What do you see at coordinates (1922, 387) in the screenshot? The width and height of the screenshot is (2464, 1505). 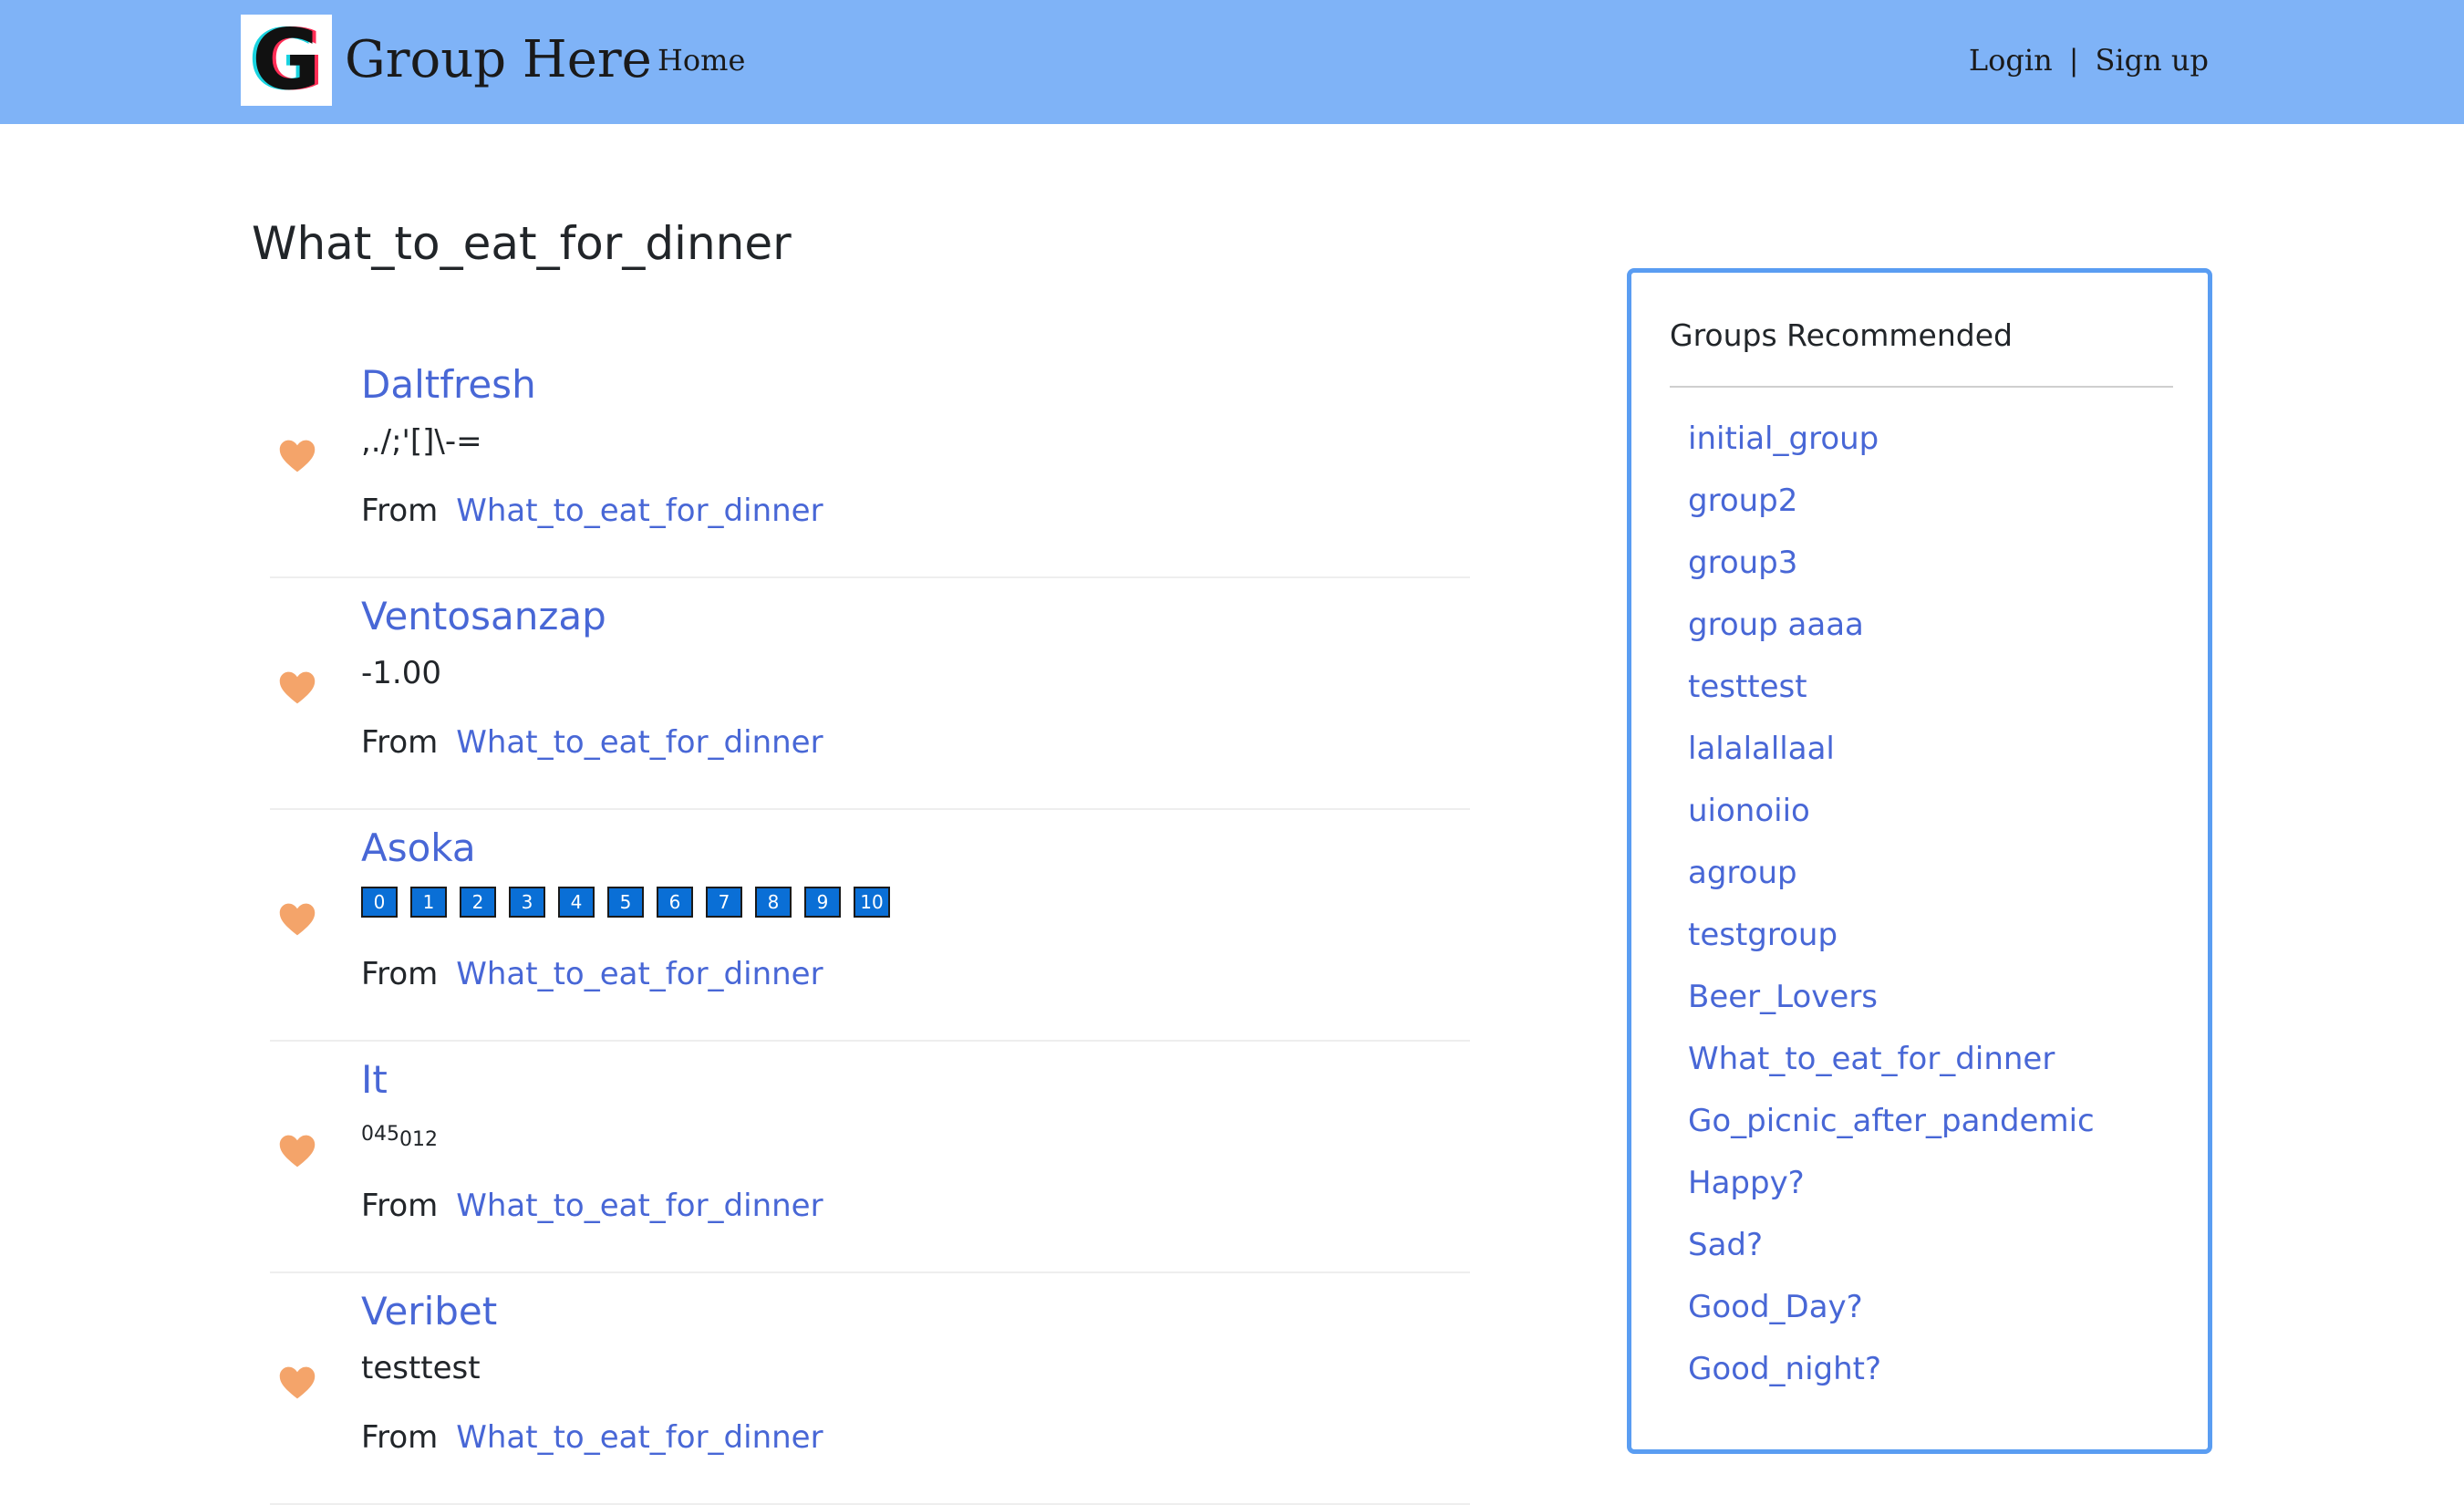 I see `divider` at bounding box center [1922, 387].